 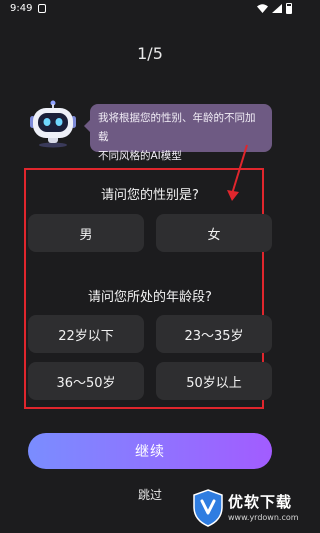 What do you see at coordinates (263, 517) in the screenshot?
I see `watermark-url: www.yrdown.com` at bounding box center [263, 517].